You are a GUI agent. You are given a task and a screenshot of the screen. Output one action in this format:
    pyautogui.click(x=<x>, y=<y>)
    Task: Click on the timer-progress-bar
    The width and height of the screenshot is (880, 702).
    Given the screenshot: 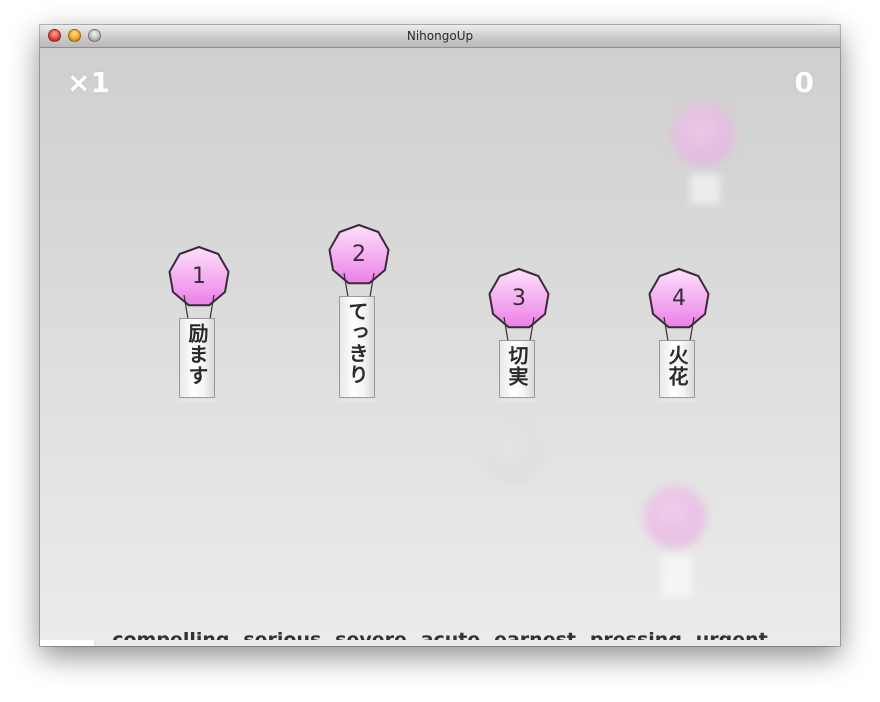 What is the action you would take?
    pyautogui.click(x=440, y=643)
    